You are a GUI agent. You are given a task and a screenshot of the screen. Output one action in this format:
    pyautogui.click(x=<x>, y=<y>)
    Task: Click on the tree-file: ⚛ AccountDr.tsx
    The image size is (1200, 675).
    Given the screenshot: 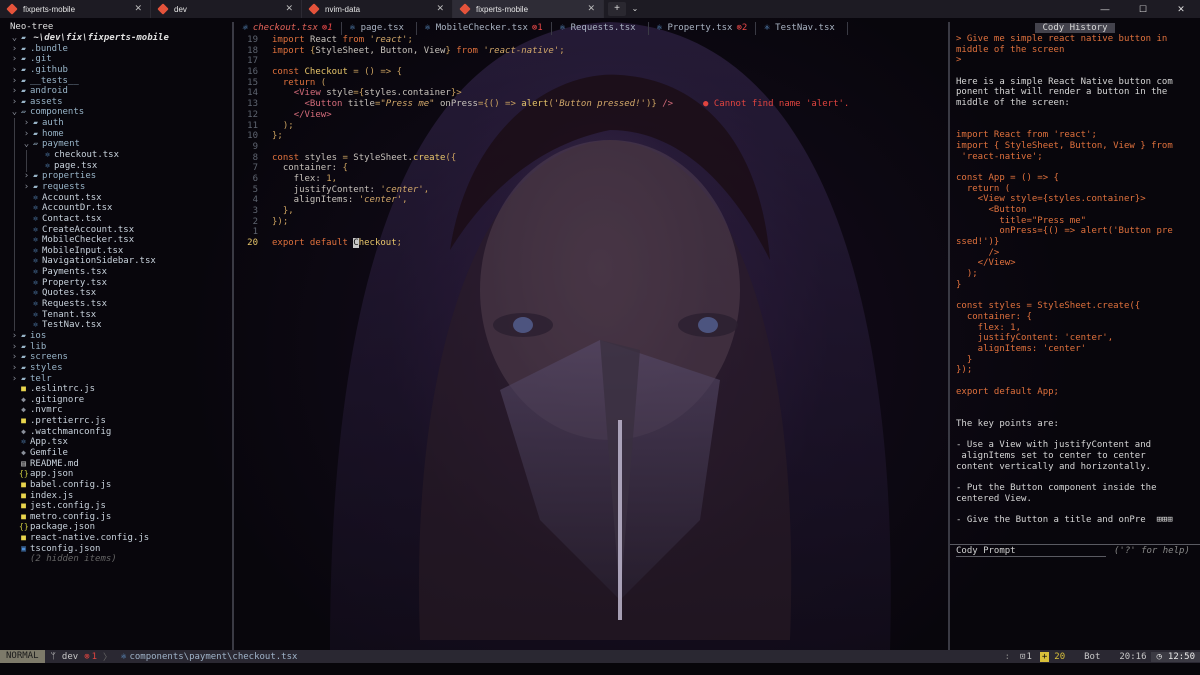 What is the action you would take?
    pyautogui.click(x=116, y=209)
    